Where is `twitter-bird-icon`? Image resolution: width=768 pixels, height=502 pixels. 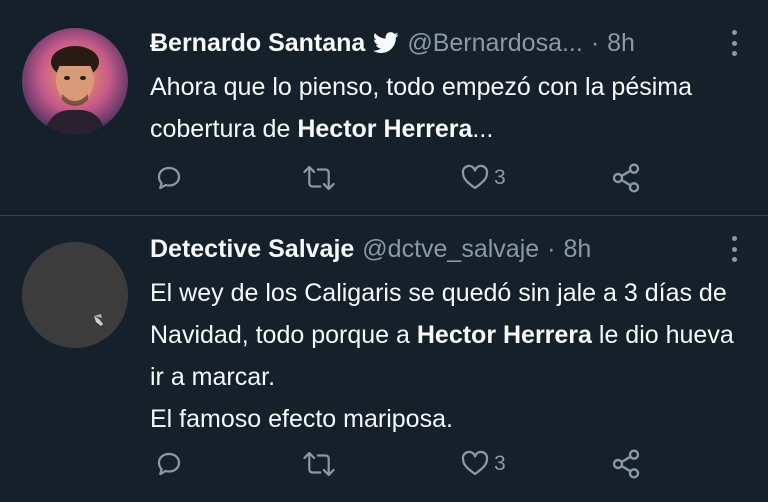 twitter-bird-icon is located at coordinates (386, 43).